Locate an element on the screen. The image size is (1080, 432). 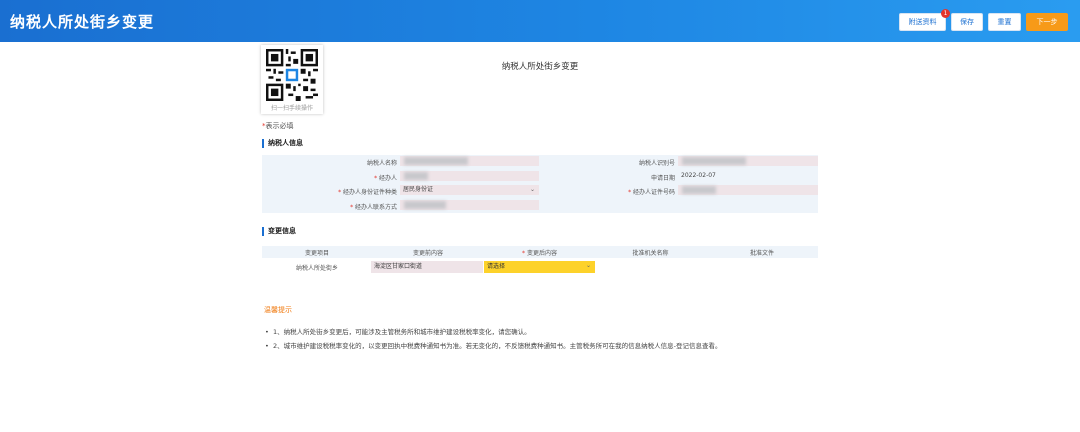
save-button: 保存 is located at coordinates (967, 22).